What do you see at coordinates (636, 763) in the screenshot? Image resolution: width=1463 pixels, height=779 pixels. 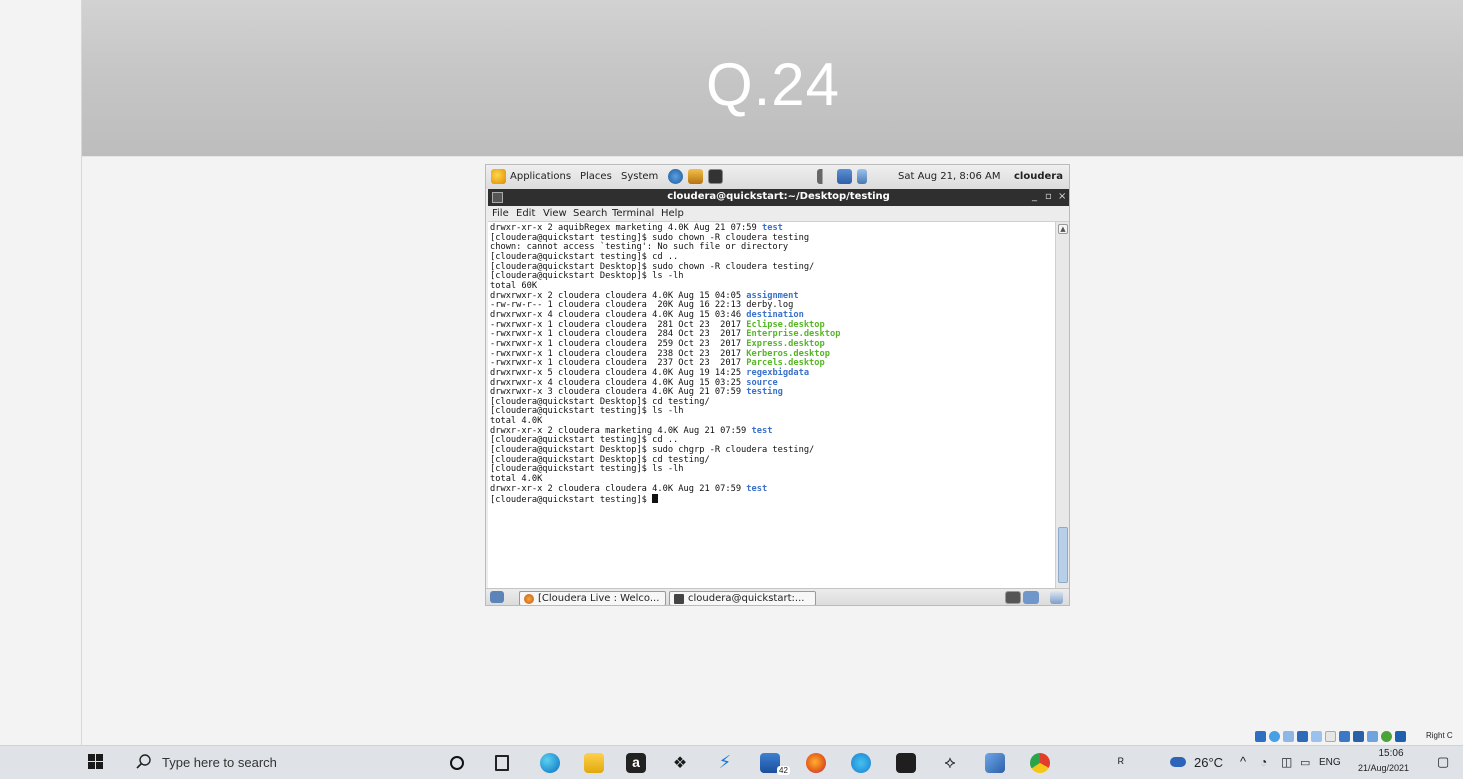 I see `amazon-icon: a` at bounding box center [636, 763].